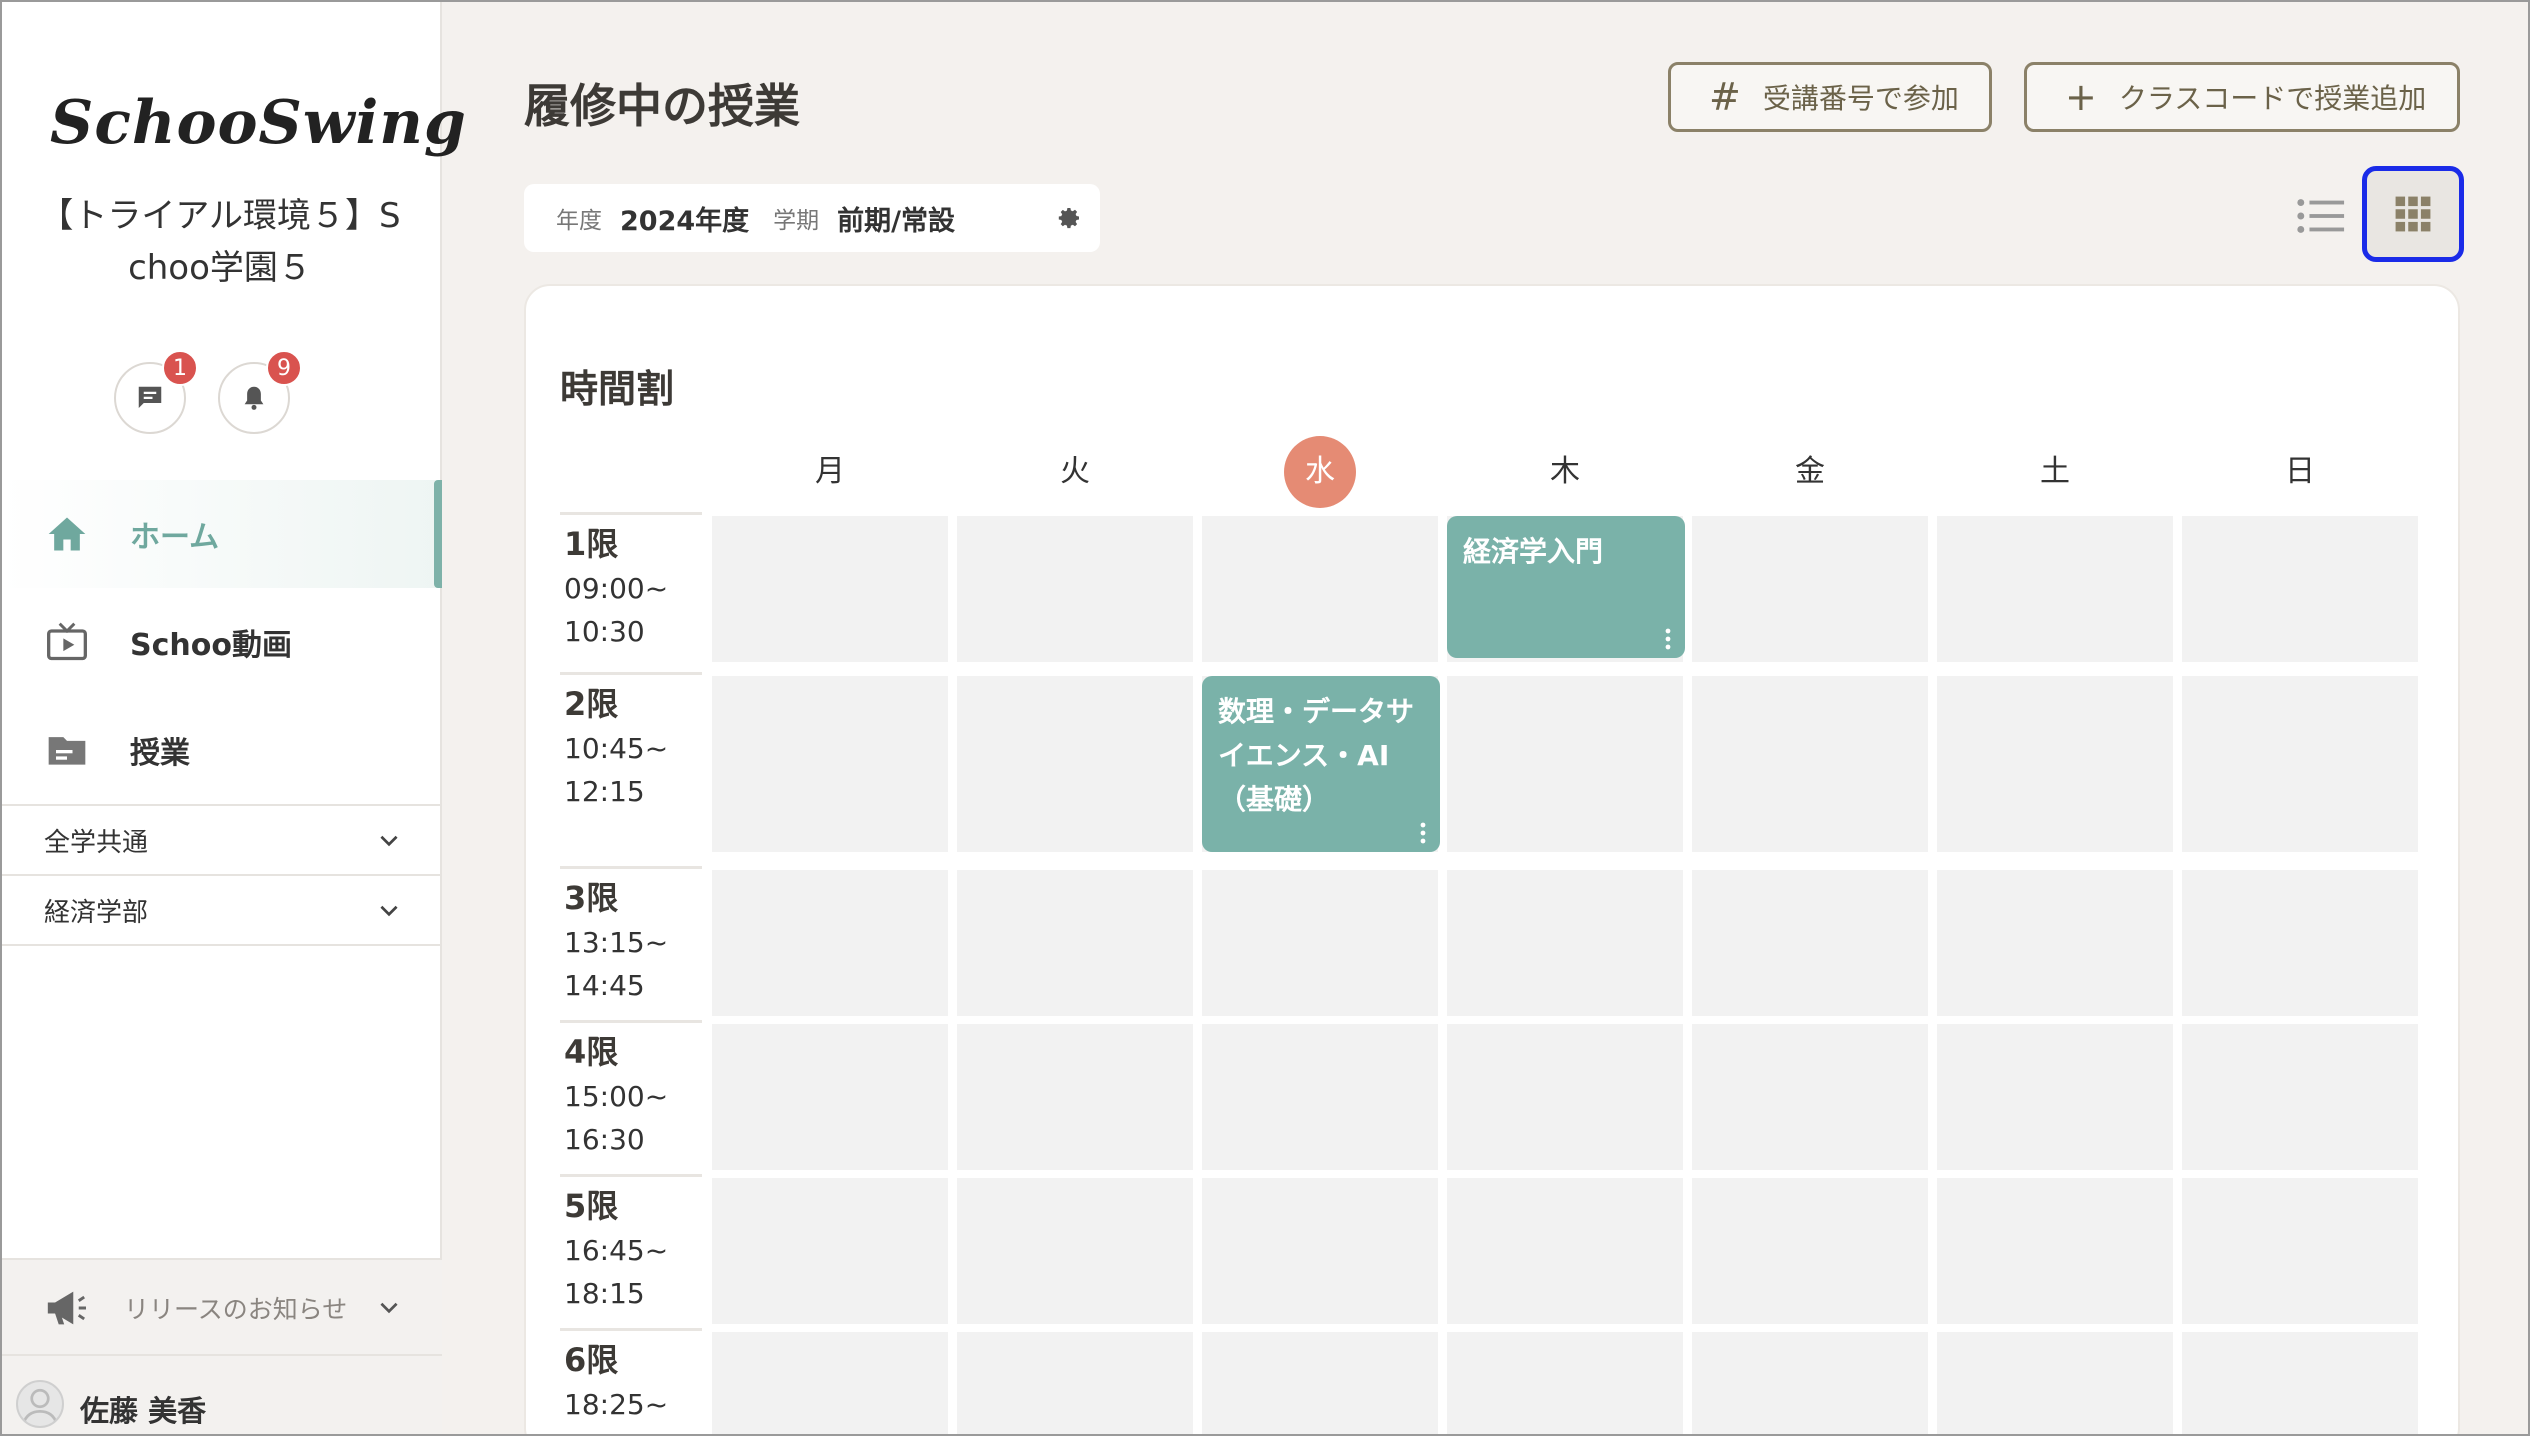 The height and width of the screenshot is (1436, 2530). Describe the element at coordinates (67, 534) in the screenshot. I see `home-icon` at that location.